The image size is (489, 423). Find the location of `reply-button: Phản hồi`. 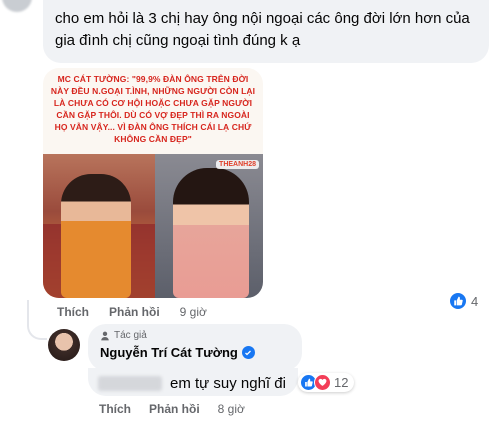

reply-button: Phản hồi is located at coordinates (134, 312).